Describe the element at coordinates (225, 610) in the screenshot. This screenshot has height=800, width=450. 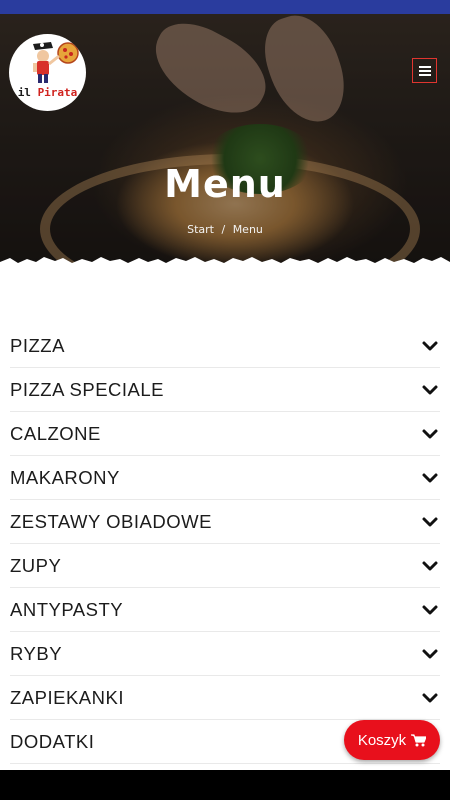
I see `menu-category-antypasty: ANTYPASTY` at that location.